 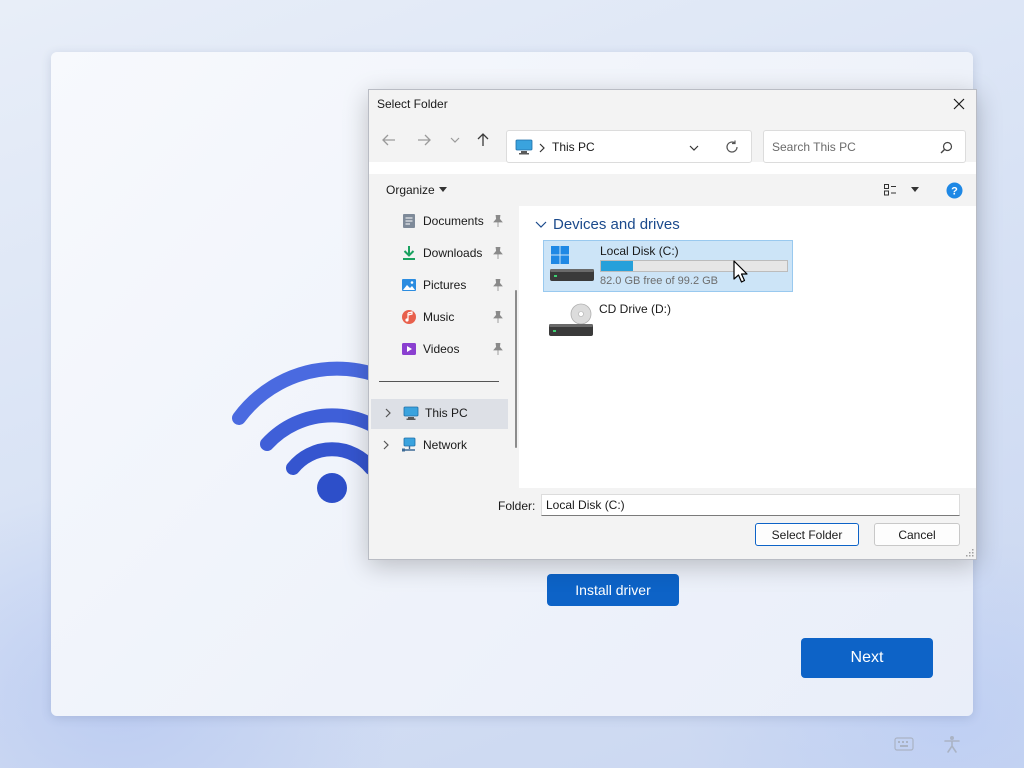 I want to click on accessibility-icon, so click(x=952, y=744).